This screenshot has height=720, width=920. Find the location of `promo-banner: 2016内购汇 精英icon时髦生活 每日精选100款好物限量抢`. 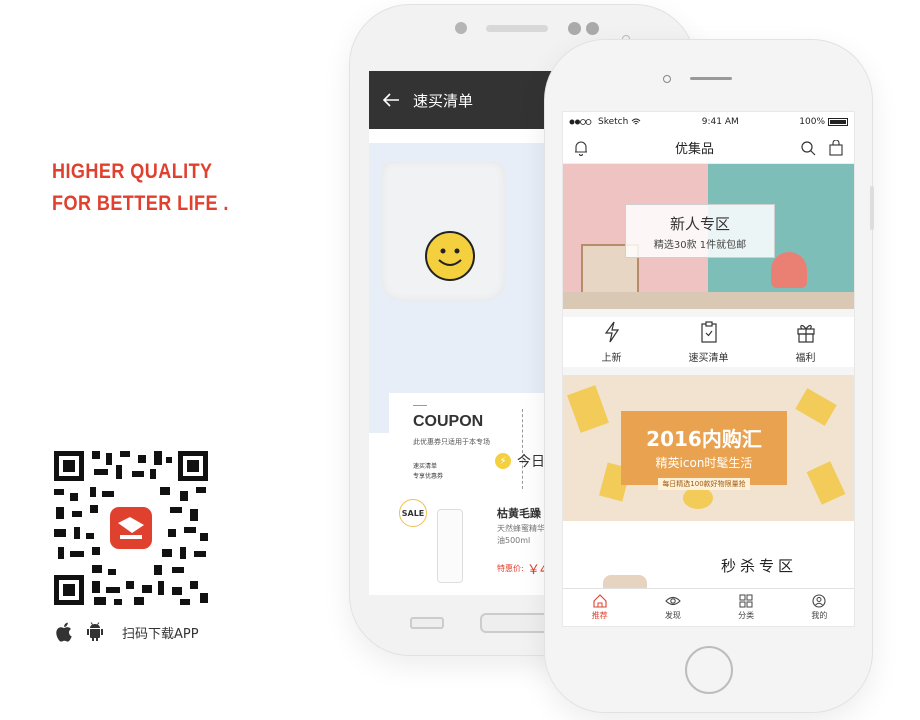

promo-banner: 2016内购汇 精英icon时髦生活 每日精选100款好物限量抢 is located at coordinates (708, 448).